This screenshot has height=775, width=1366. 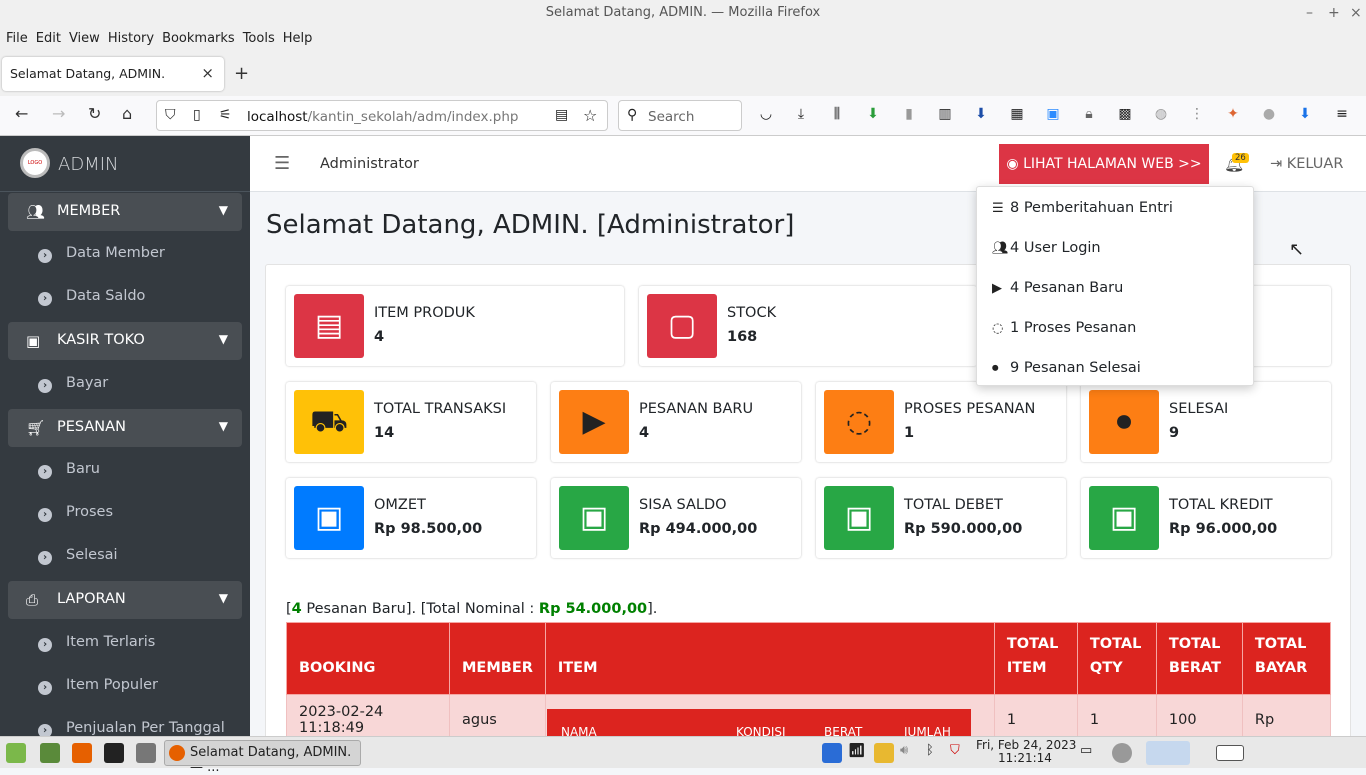 I want to click on minimize-icon: –, so click(x=1309, y=13).